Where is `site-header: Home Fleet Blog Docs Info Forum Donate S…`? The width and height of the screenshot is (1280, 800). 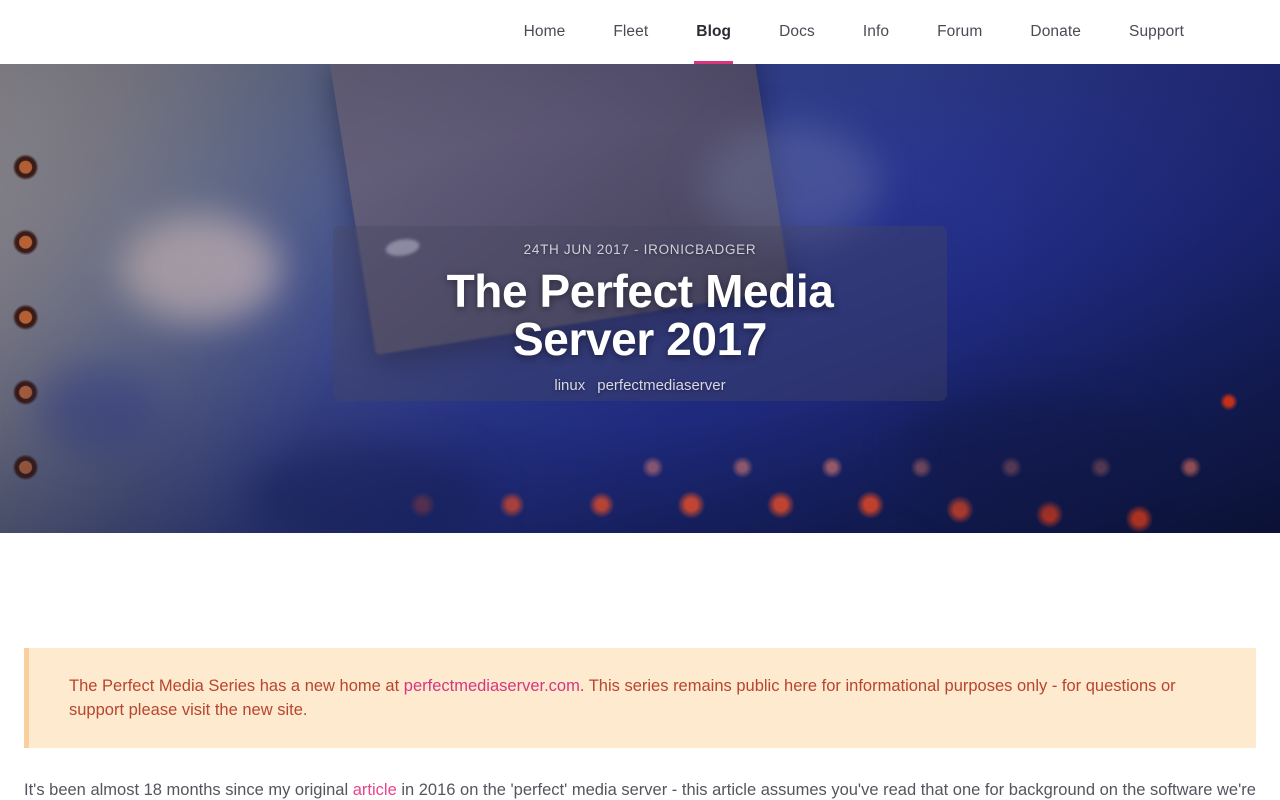 site-header: Home Fleet Blog Docs Info Forum Donate S… is located at coordinates (640, 32).